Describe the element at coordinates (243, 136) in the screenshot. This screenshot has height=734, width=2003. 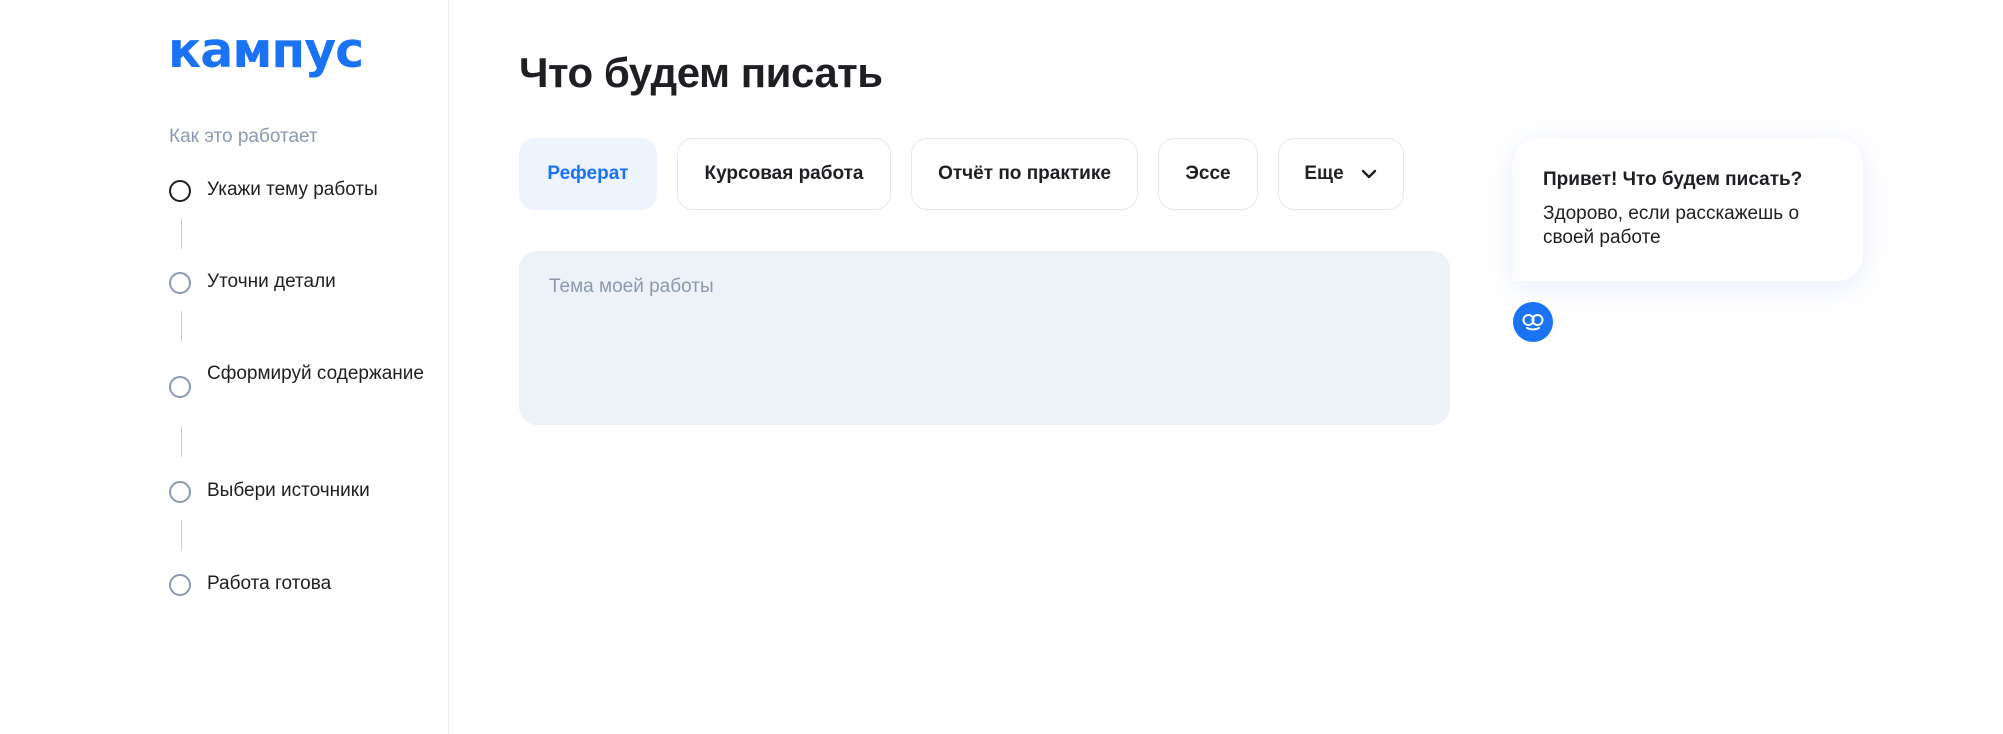
I see `how-it-works-title: Как это работает` at that location.